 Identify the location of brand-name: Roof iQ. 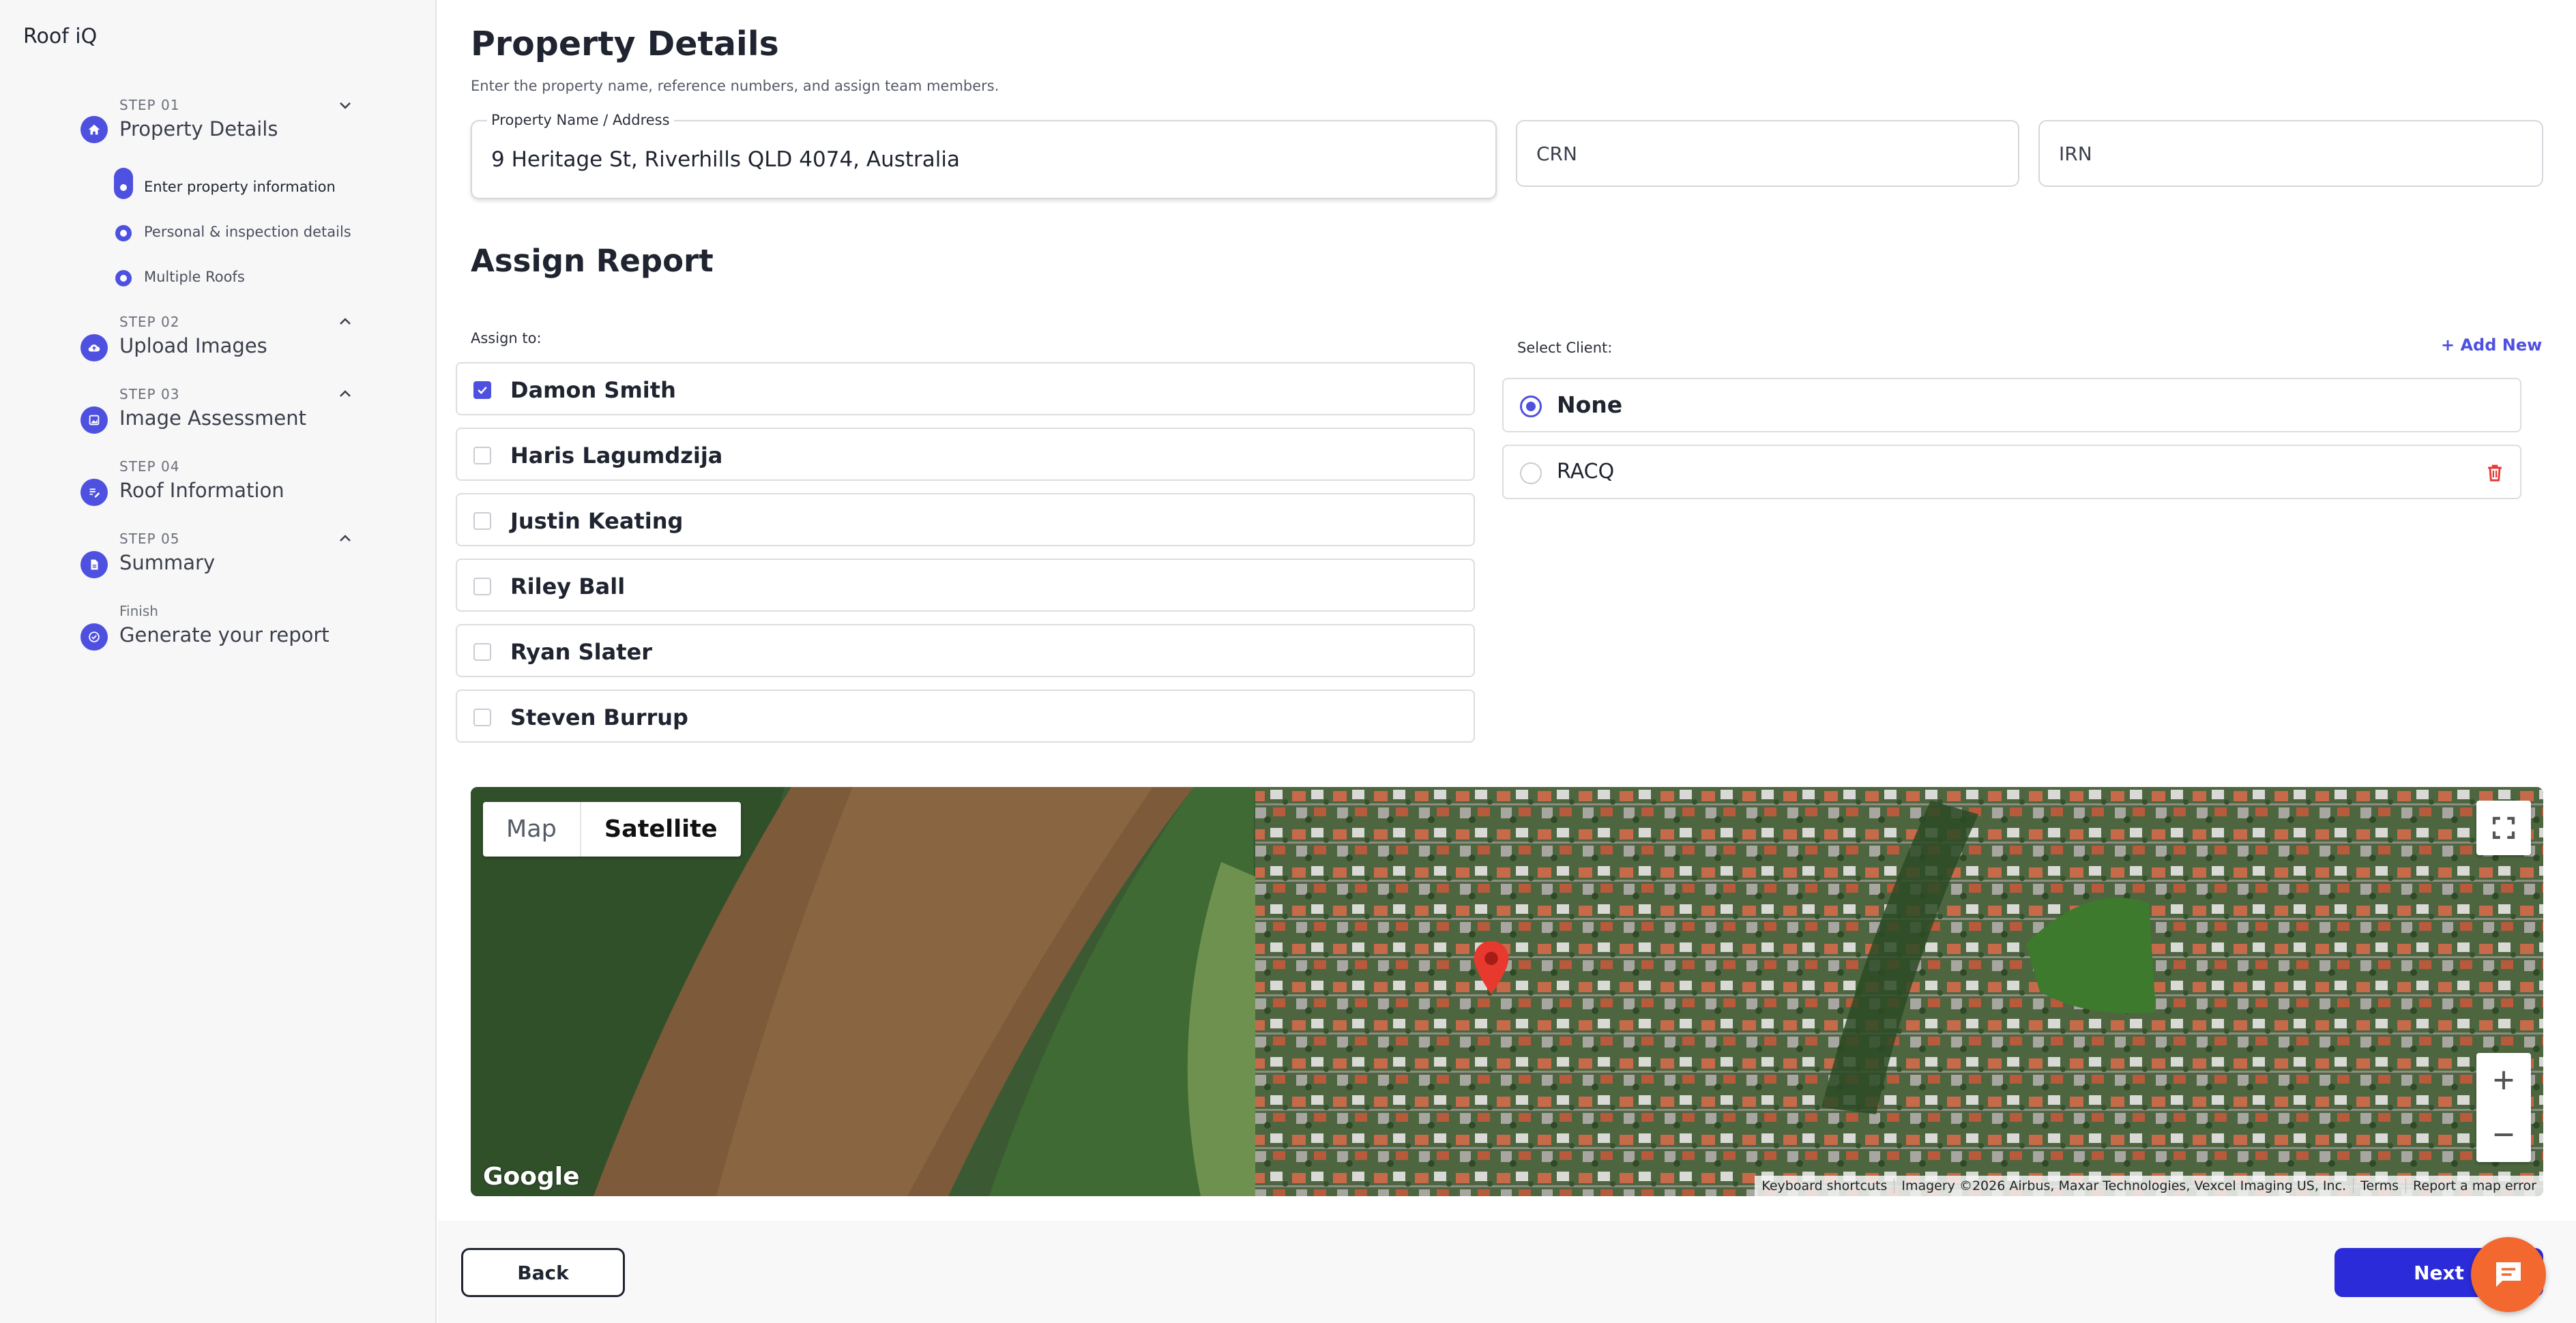
(60, 36).